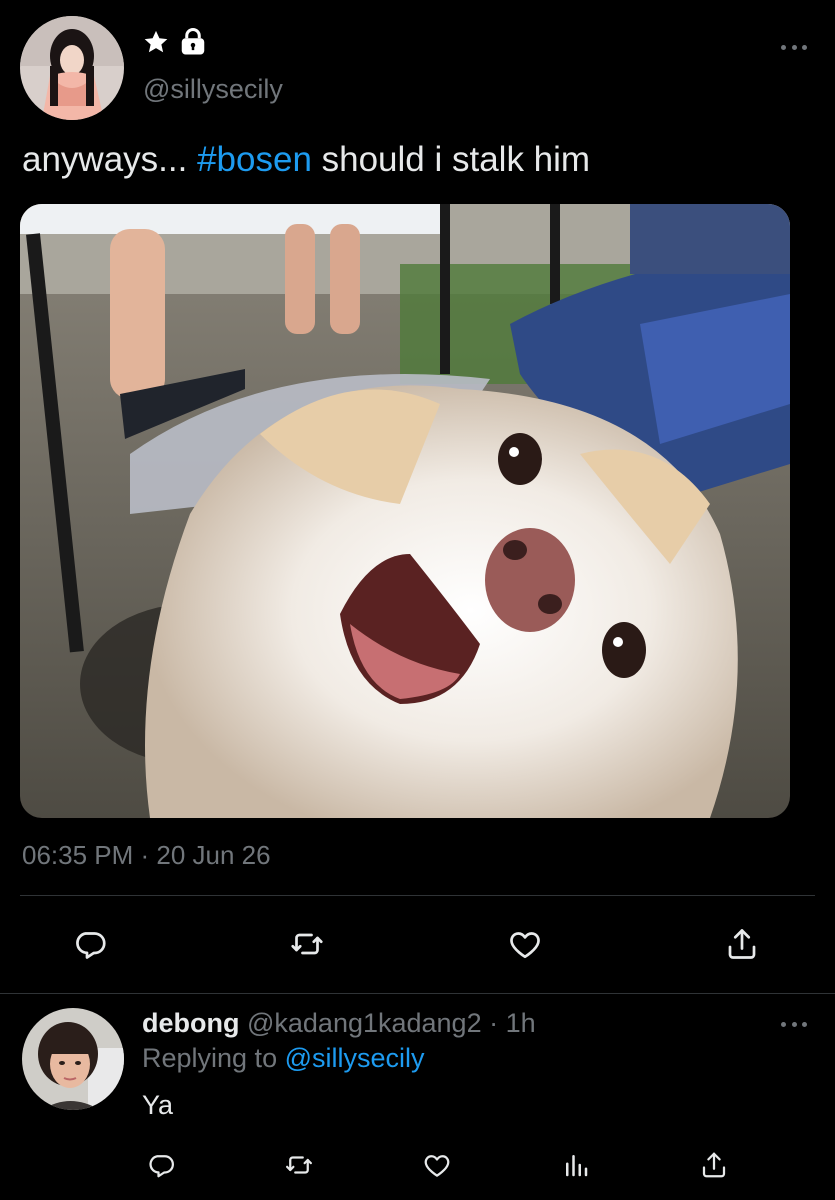 The height and width of the screenshot is (1200, 835). Describe the element at coordinates (387, 1023) in the screenshot. I see `reply-author-meta: @kadang1kadang2 · 1h` at that location.